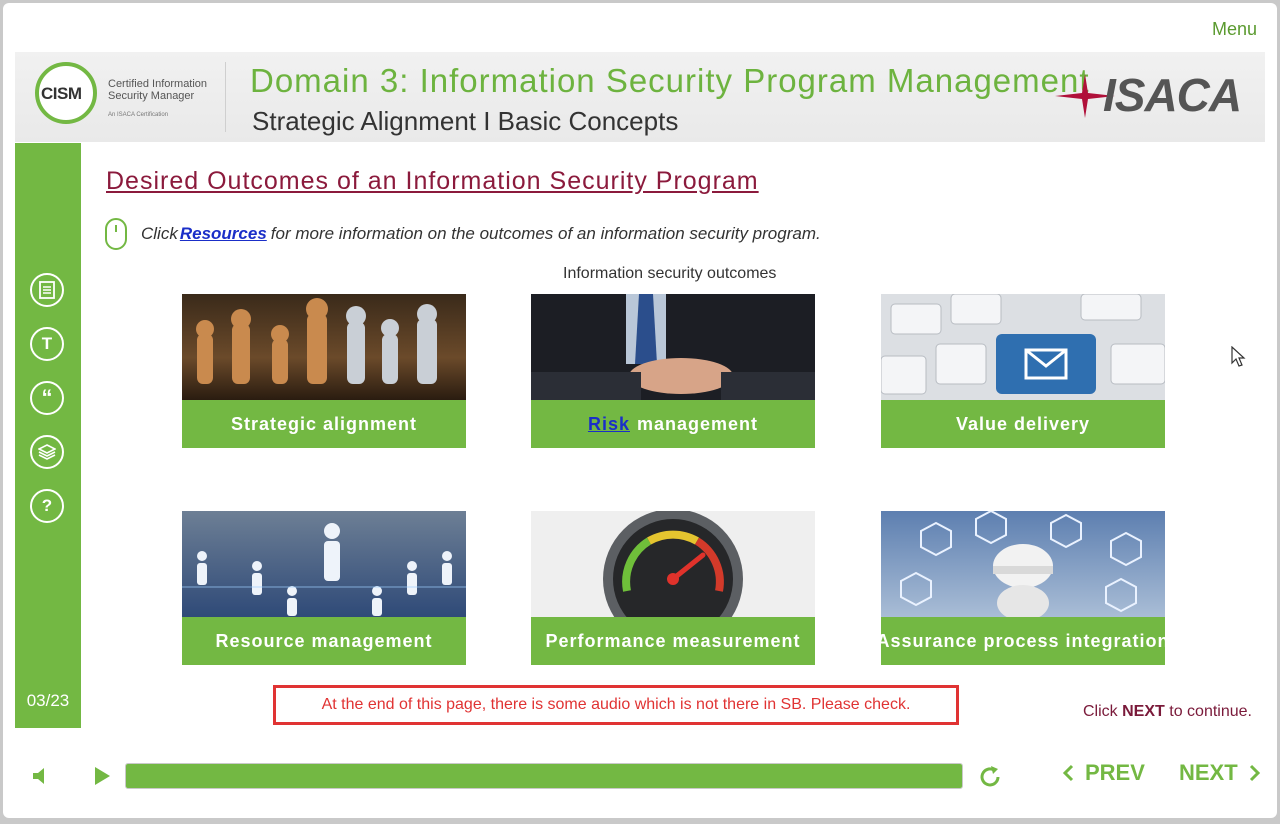 The height and width of the screenshot is (824, 1280). I want to click on progress-fill, so click(544, 776).